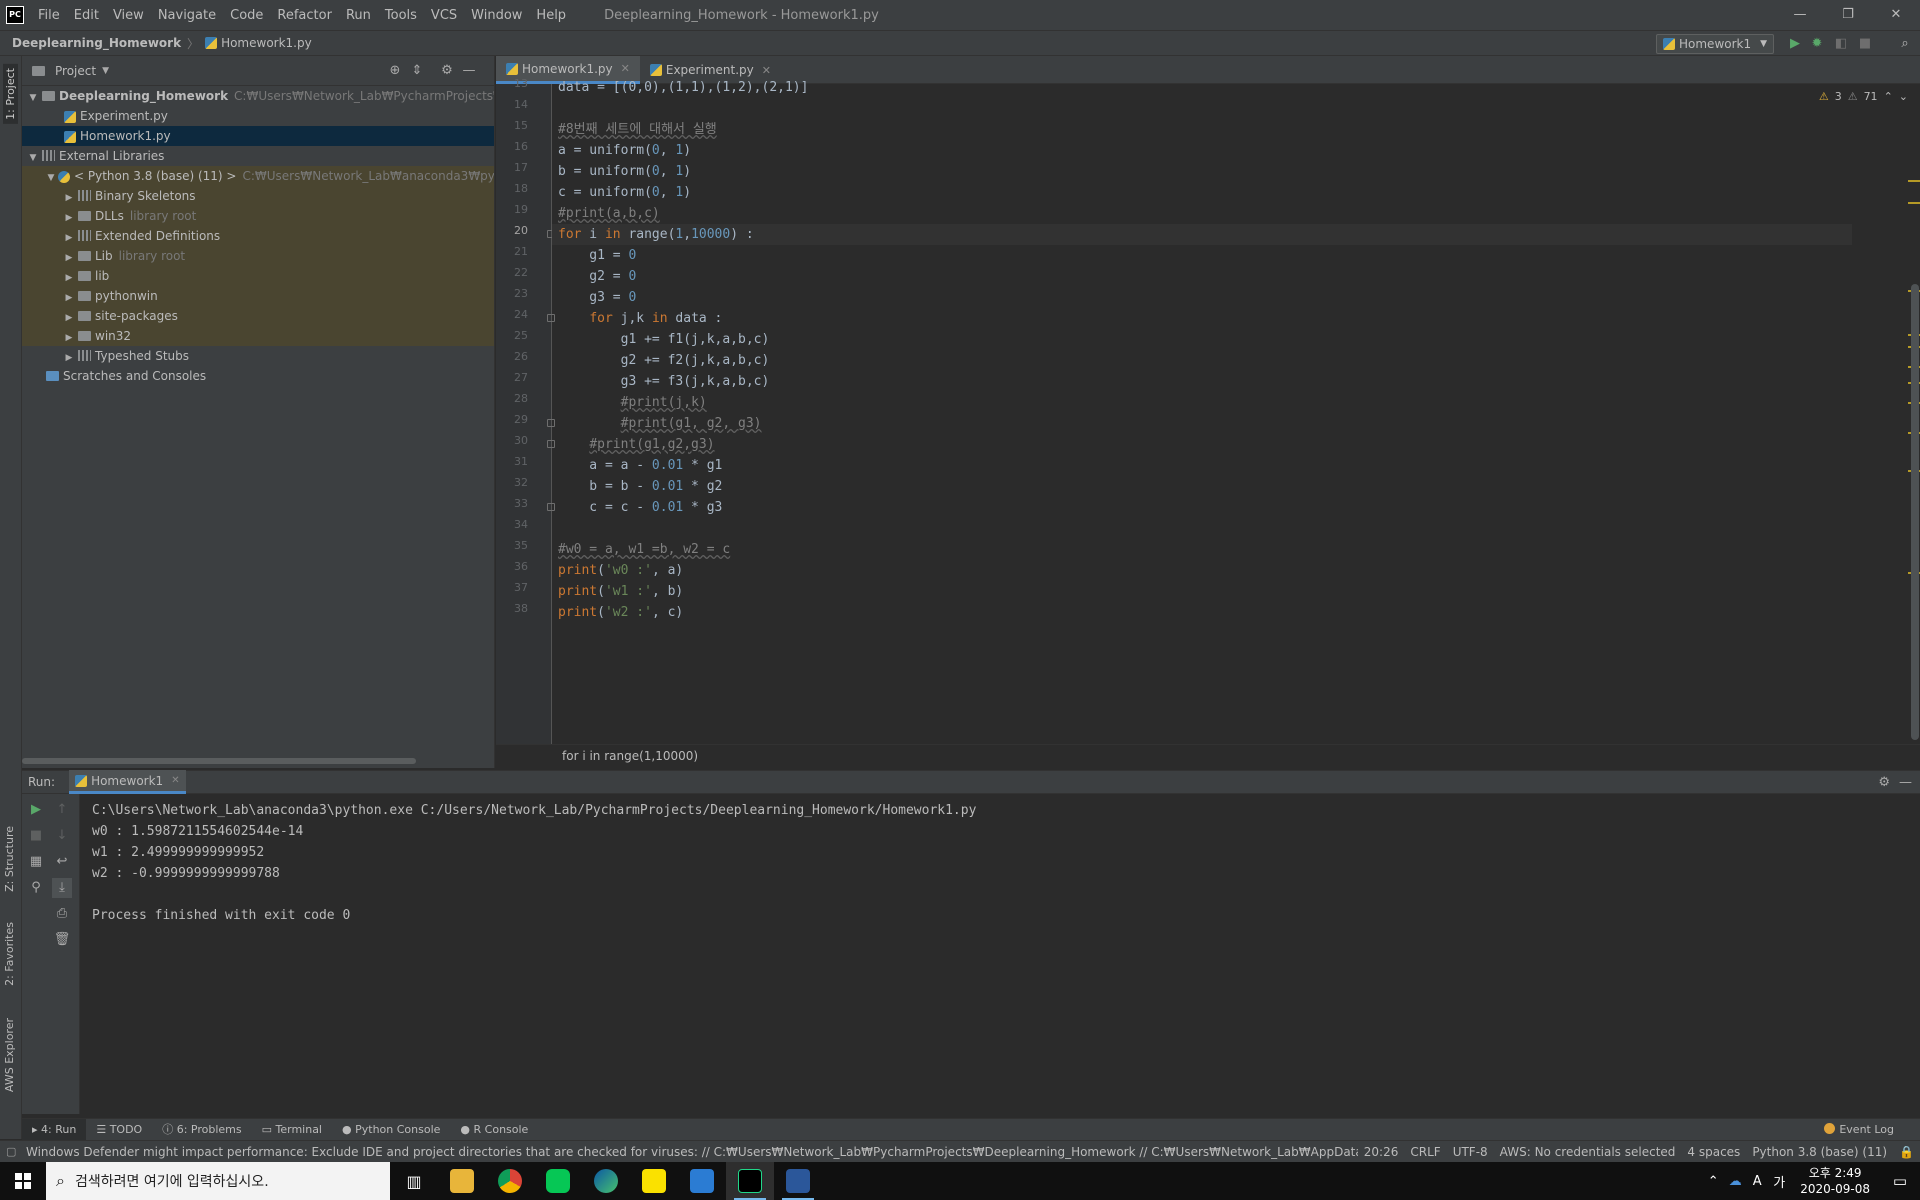 This screenshot has width=1920, height=1200. Describe the element at coordinates (552, 15) in the screenshot. I see `menu-help: Help` at that location.